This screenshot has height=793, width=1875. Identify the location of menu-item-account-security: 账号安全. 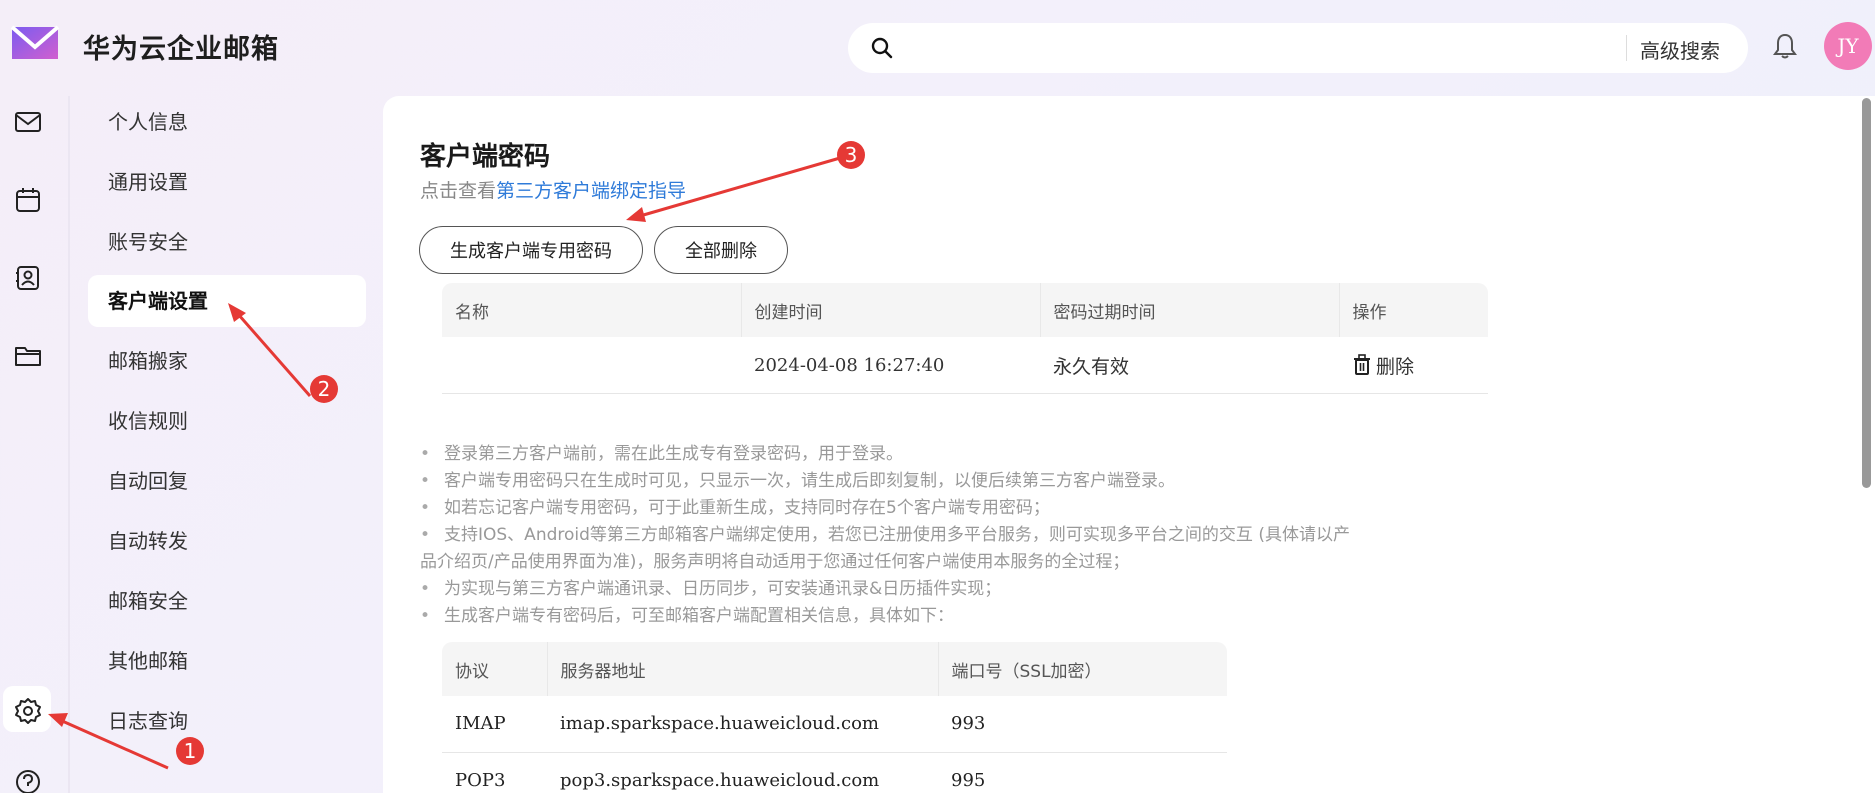
(227, 242).